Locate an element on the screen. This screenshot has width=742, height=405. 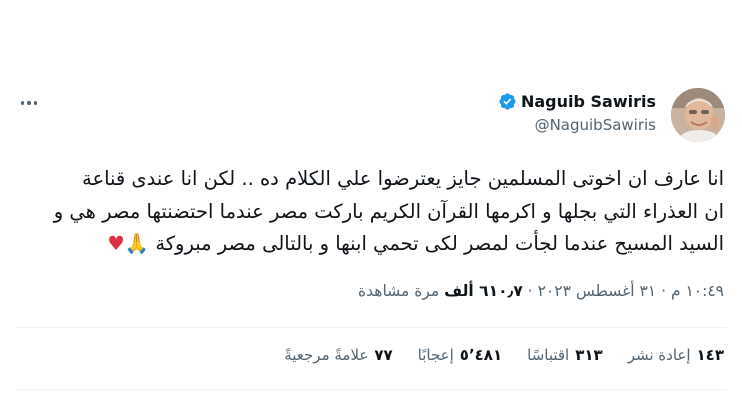
author-block: Naguib Sawiris @NaguibSawiris is located at coordinates (577, 113).